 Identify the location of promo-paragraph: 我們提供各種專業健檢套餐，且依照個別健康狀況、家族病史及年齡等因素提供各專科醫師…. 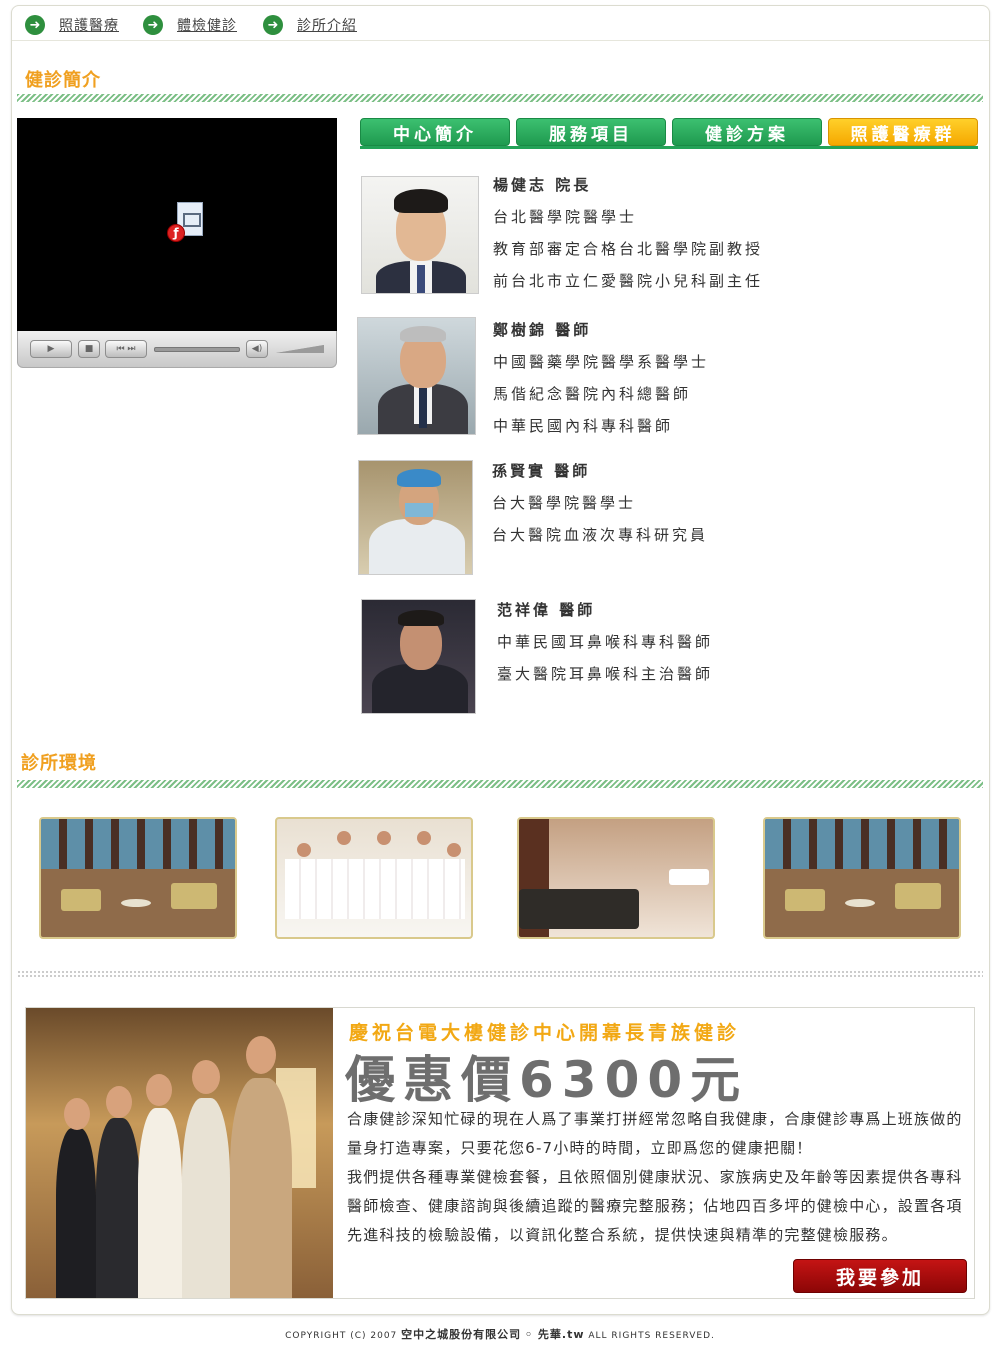
(655, 1206).